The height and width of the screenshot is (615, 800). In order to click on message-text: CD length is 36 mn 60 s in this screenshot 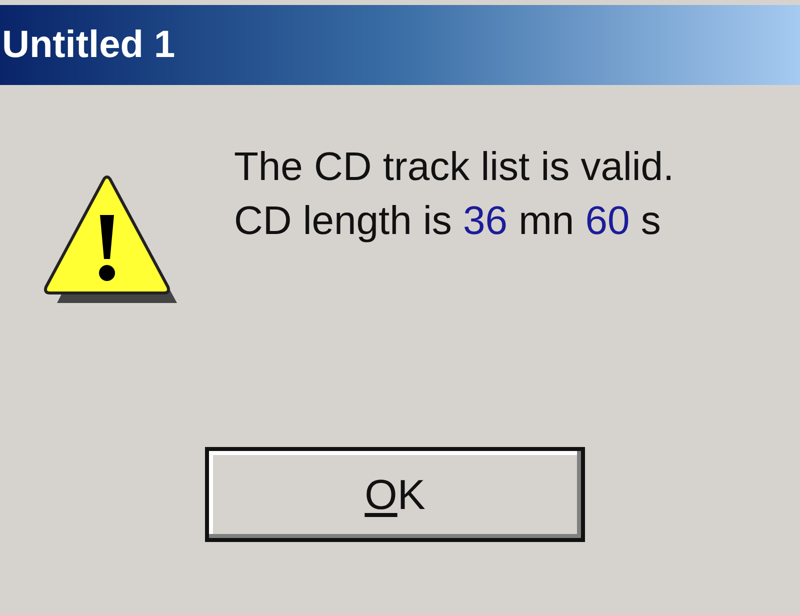, I will do `click(448, 221)`.